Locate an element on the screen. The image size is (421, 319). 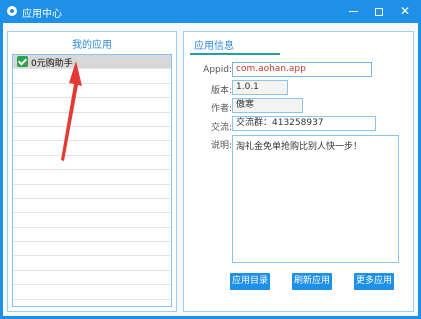
version-field: 1.0.1 is located at coordinates (260, 87).